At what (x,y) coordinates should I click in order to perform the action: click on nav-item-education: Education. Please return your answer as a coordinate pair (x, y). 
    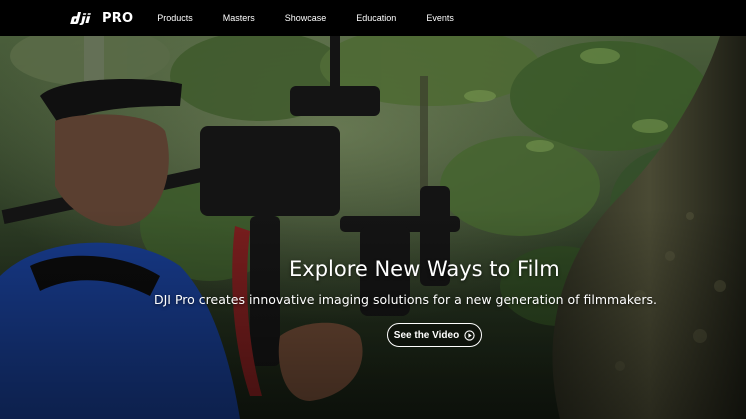
    Looking at the image, I should click on (376, 18).